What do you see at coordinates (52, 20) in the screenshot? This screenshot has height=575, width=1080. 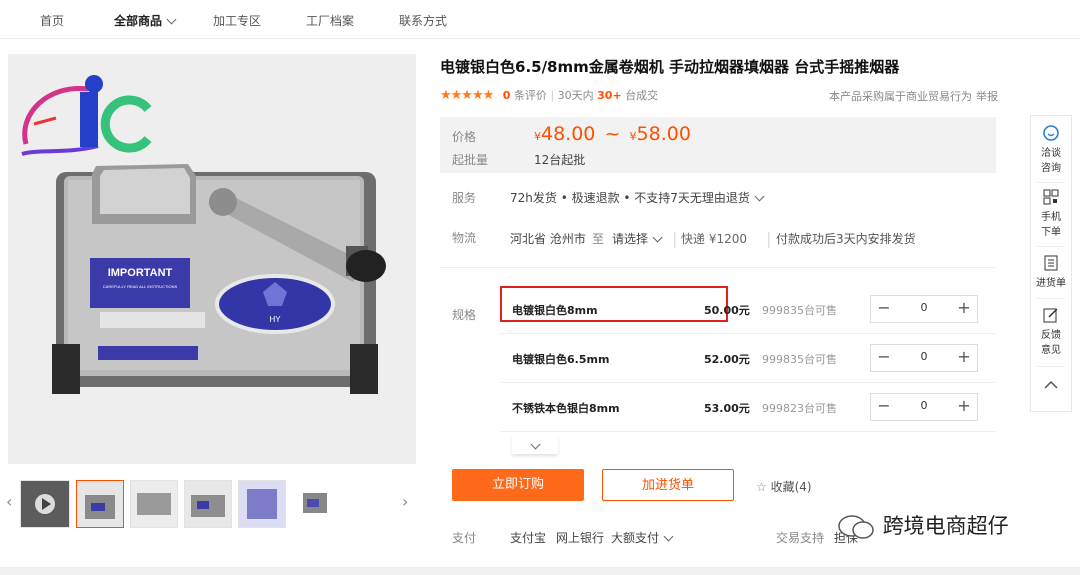 I see `nav-home: 首页` at bounding box center [52, 20].